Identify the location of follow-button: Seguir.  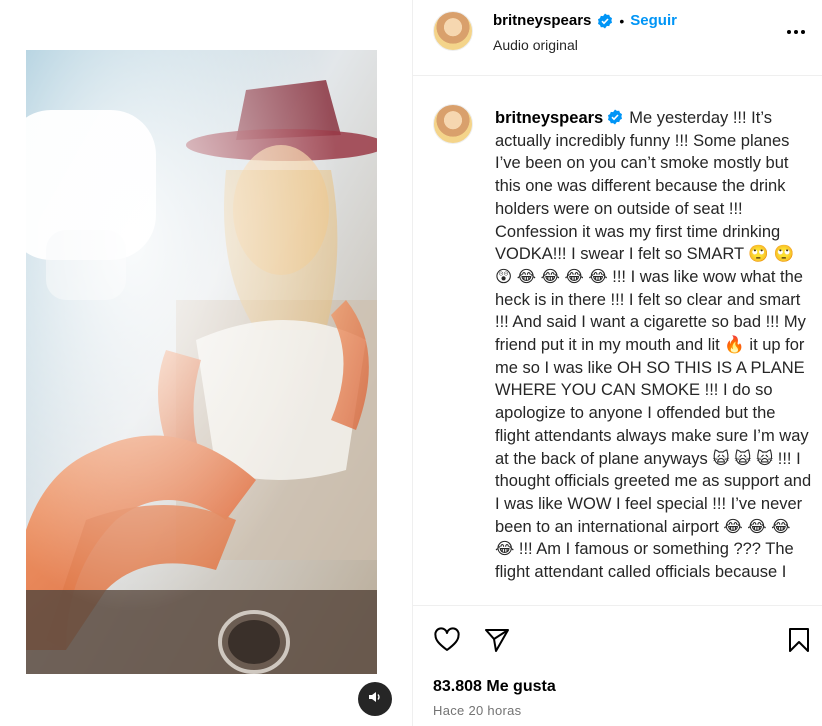
(653, 20).